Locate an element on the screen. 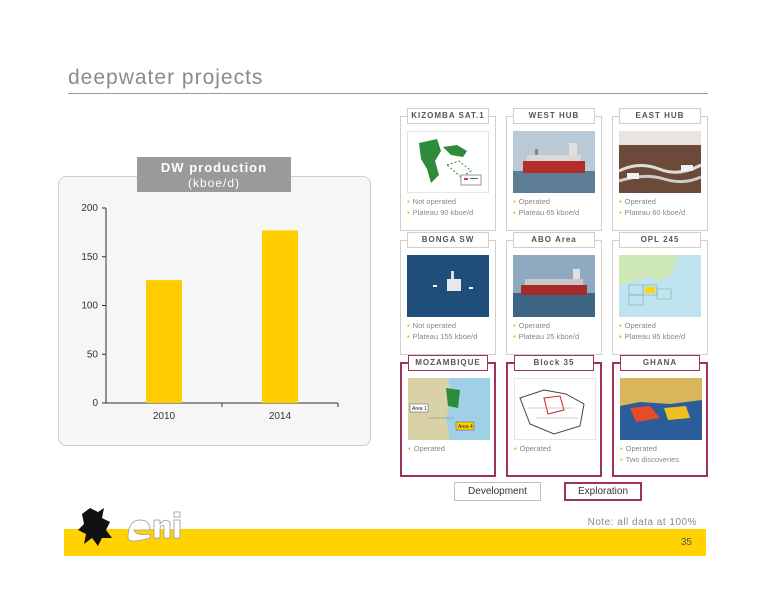 This screenshot has height=600, width=776. card-bullets: Operated Plateau 25 kboe/d is located at coordinates (556, 332).